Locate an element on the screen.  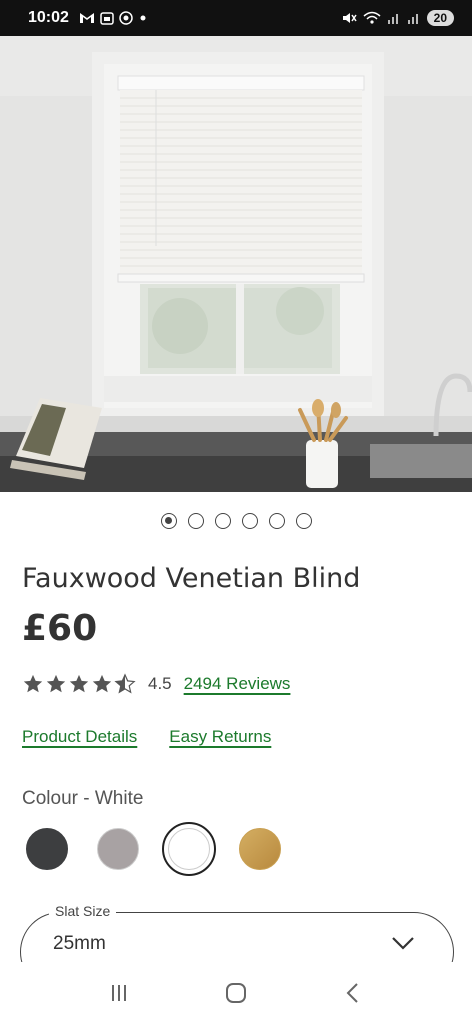
rating-value: 4.5 is located at coordinates (160, 683).